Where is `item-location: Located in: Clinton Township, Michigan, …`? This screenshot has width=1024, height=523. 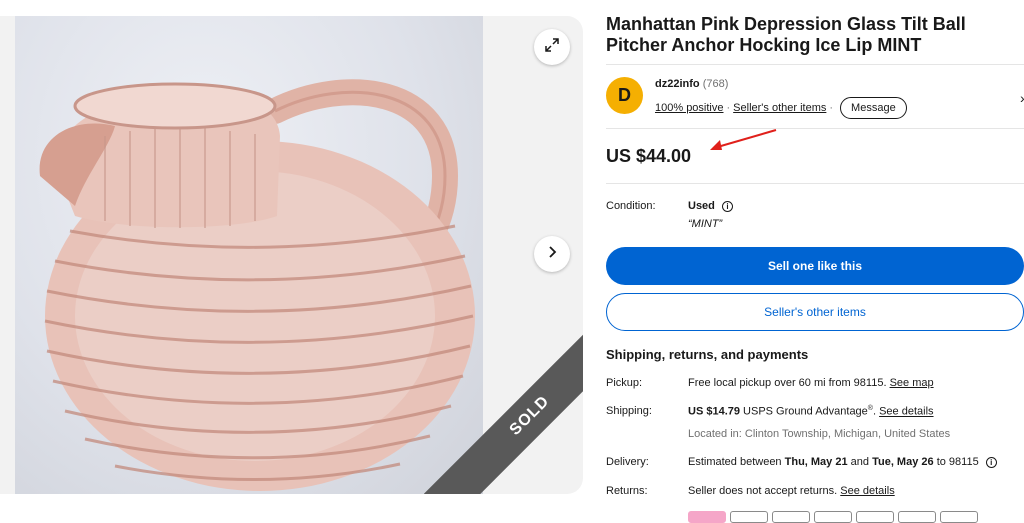 item-location: Located in: Clinton Township, Michigan, … is located at coordinates (819, 434).